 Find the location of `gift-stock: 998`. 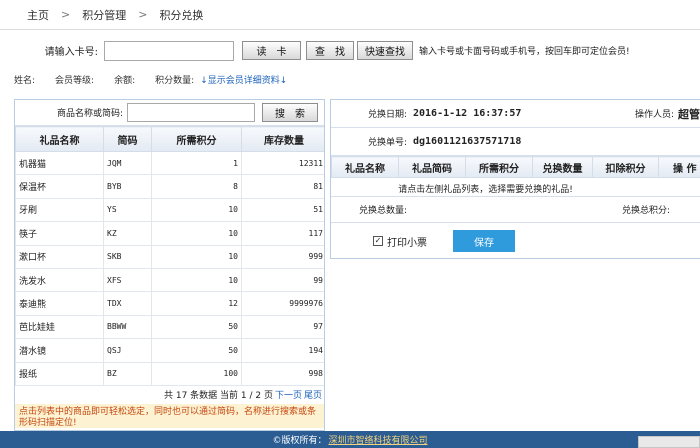

gift-stock: 998 is located at coordinates (282, 373).